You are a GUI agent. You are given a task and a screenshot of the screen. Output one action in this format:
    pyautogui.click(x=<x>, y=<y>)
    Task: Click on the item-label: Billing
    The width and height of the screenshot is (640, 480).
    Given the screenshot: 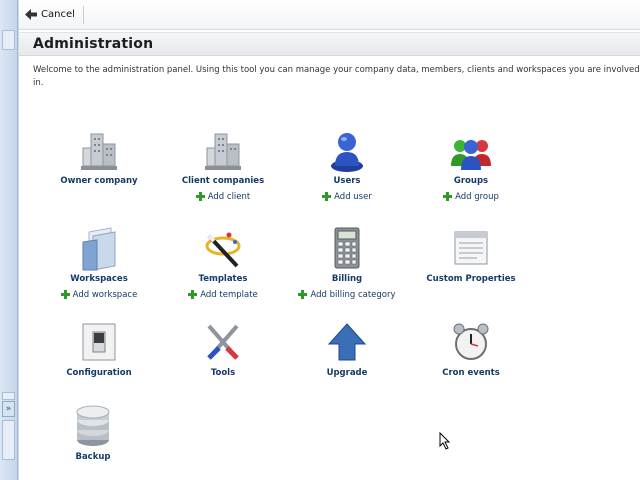 What is the action you would take?
    pyautogui.click(x=347, y=279)
    